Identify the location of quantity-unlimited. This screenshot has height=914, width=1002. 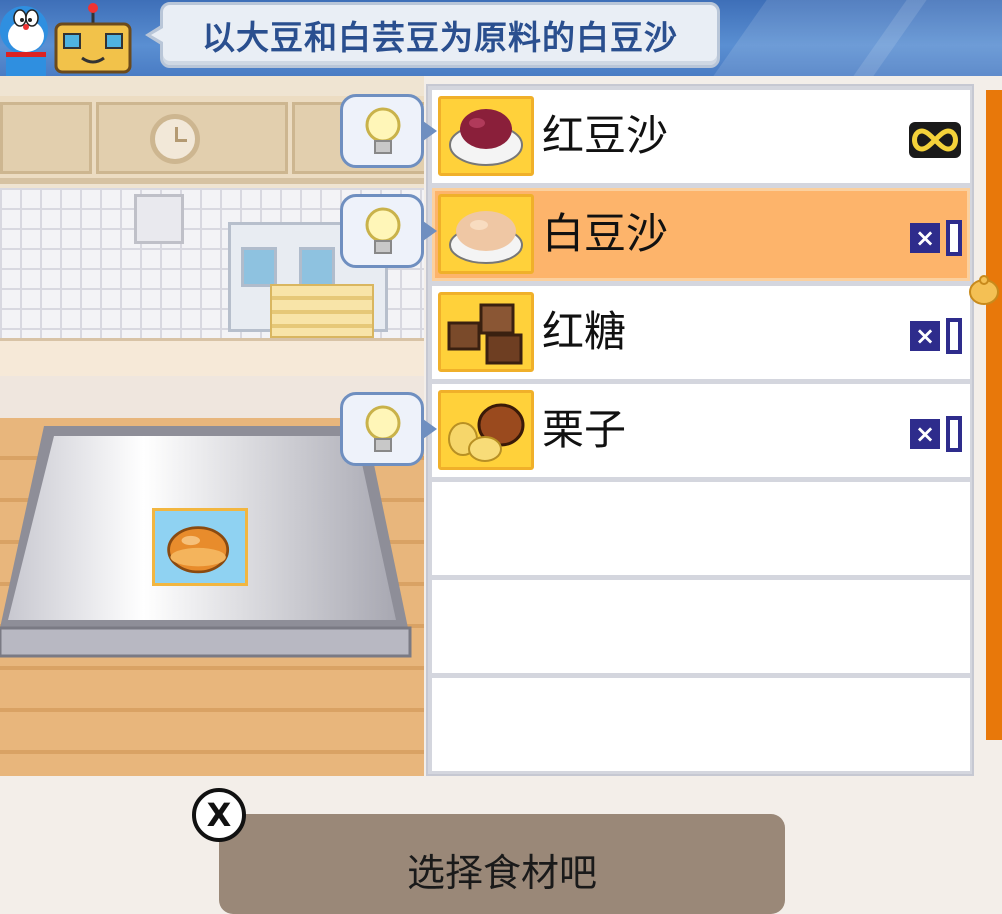
(935, 140).